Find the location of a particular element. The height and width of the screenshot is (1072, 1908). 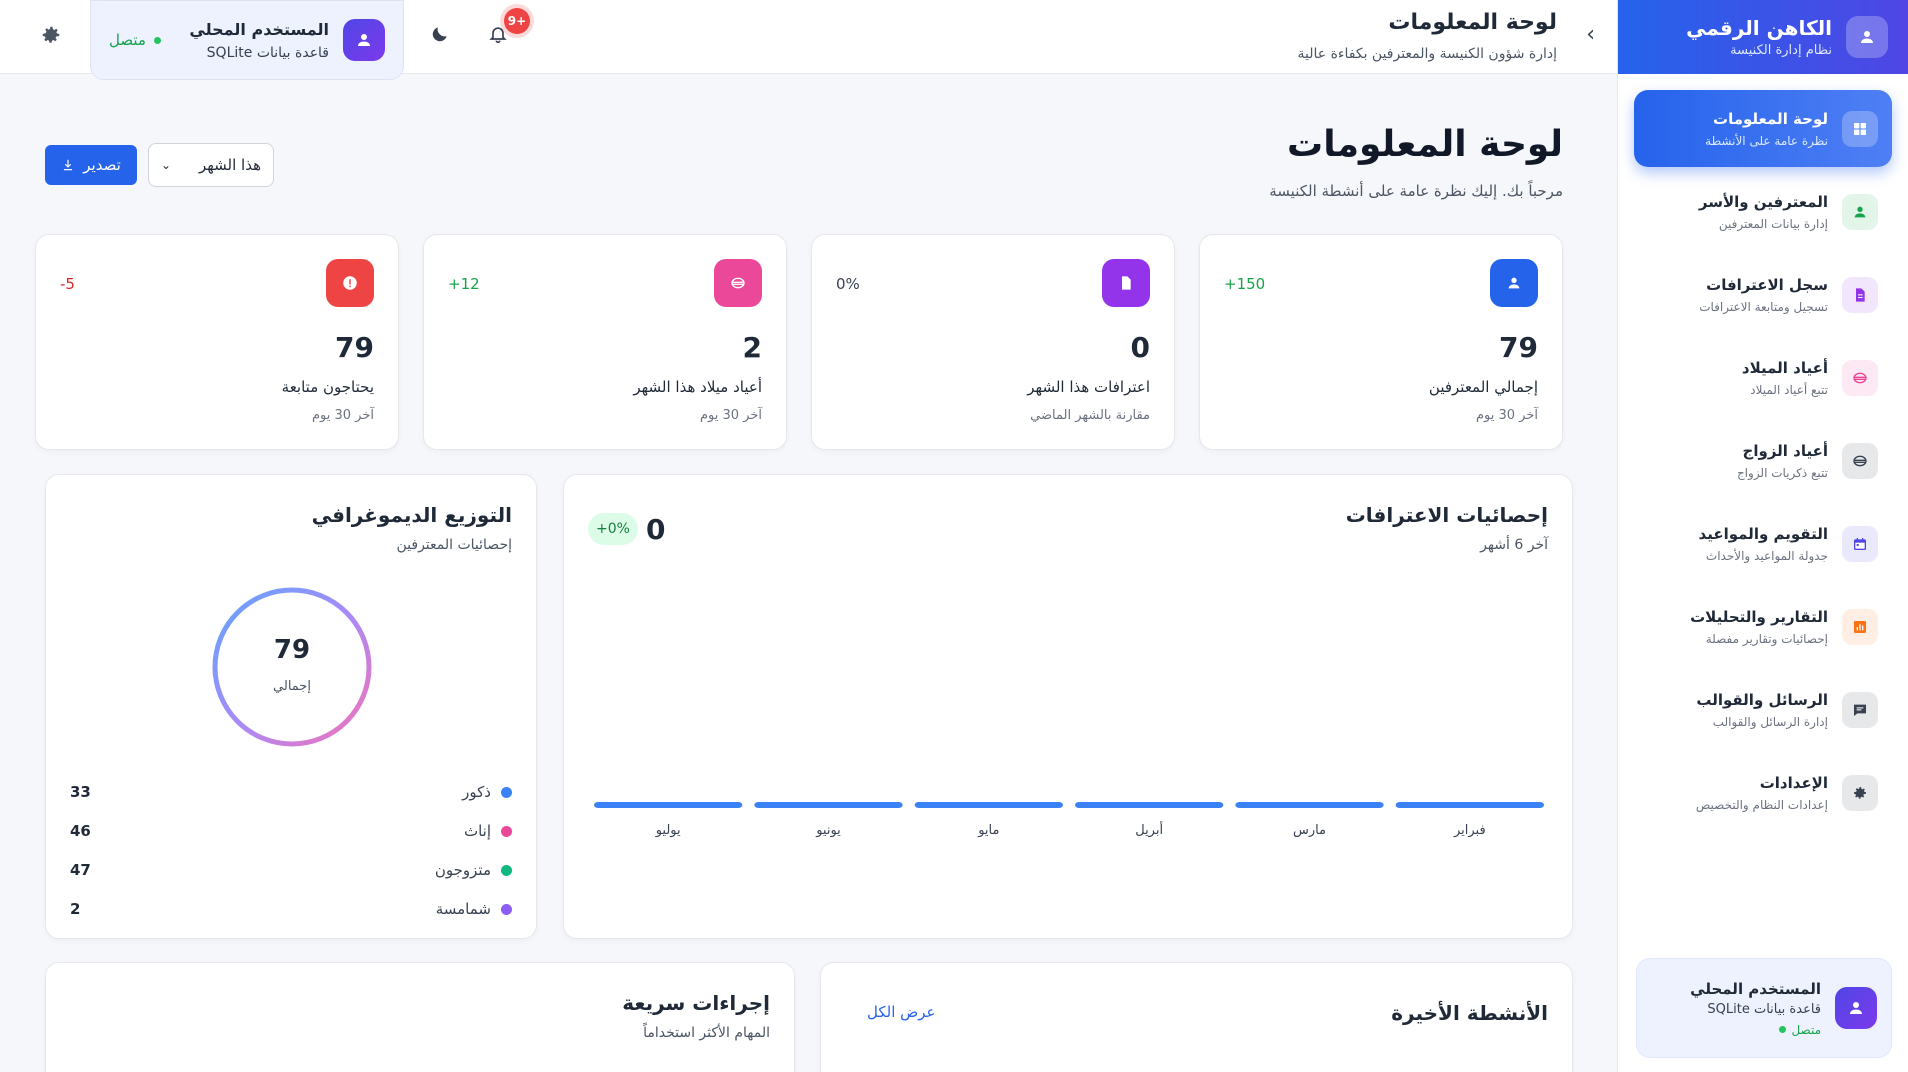

header-user-card: المستخدم المحلي قاعدة بيانات SQLite متصل is located at coordinates (247, 40).